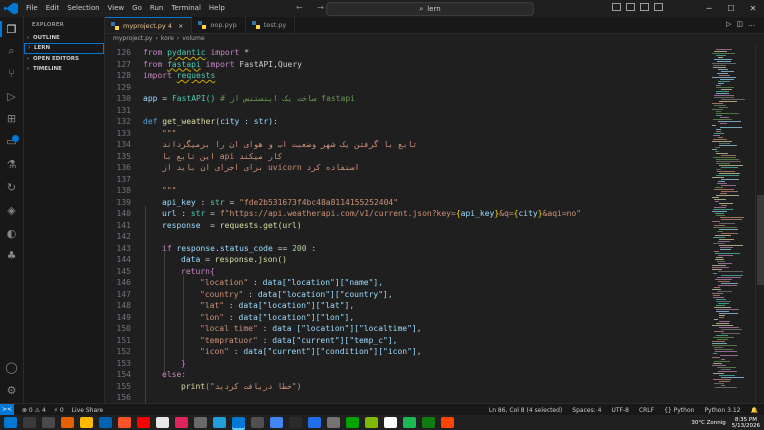  I want to click on manage-gear-icon: ⚙, so click(11, 390).